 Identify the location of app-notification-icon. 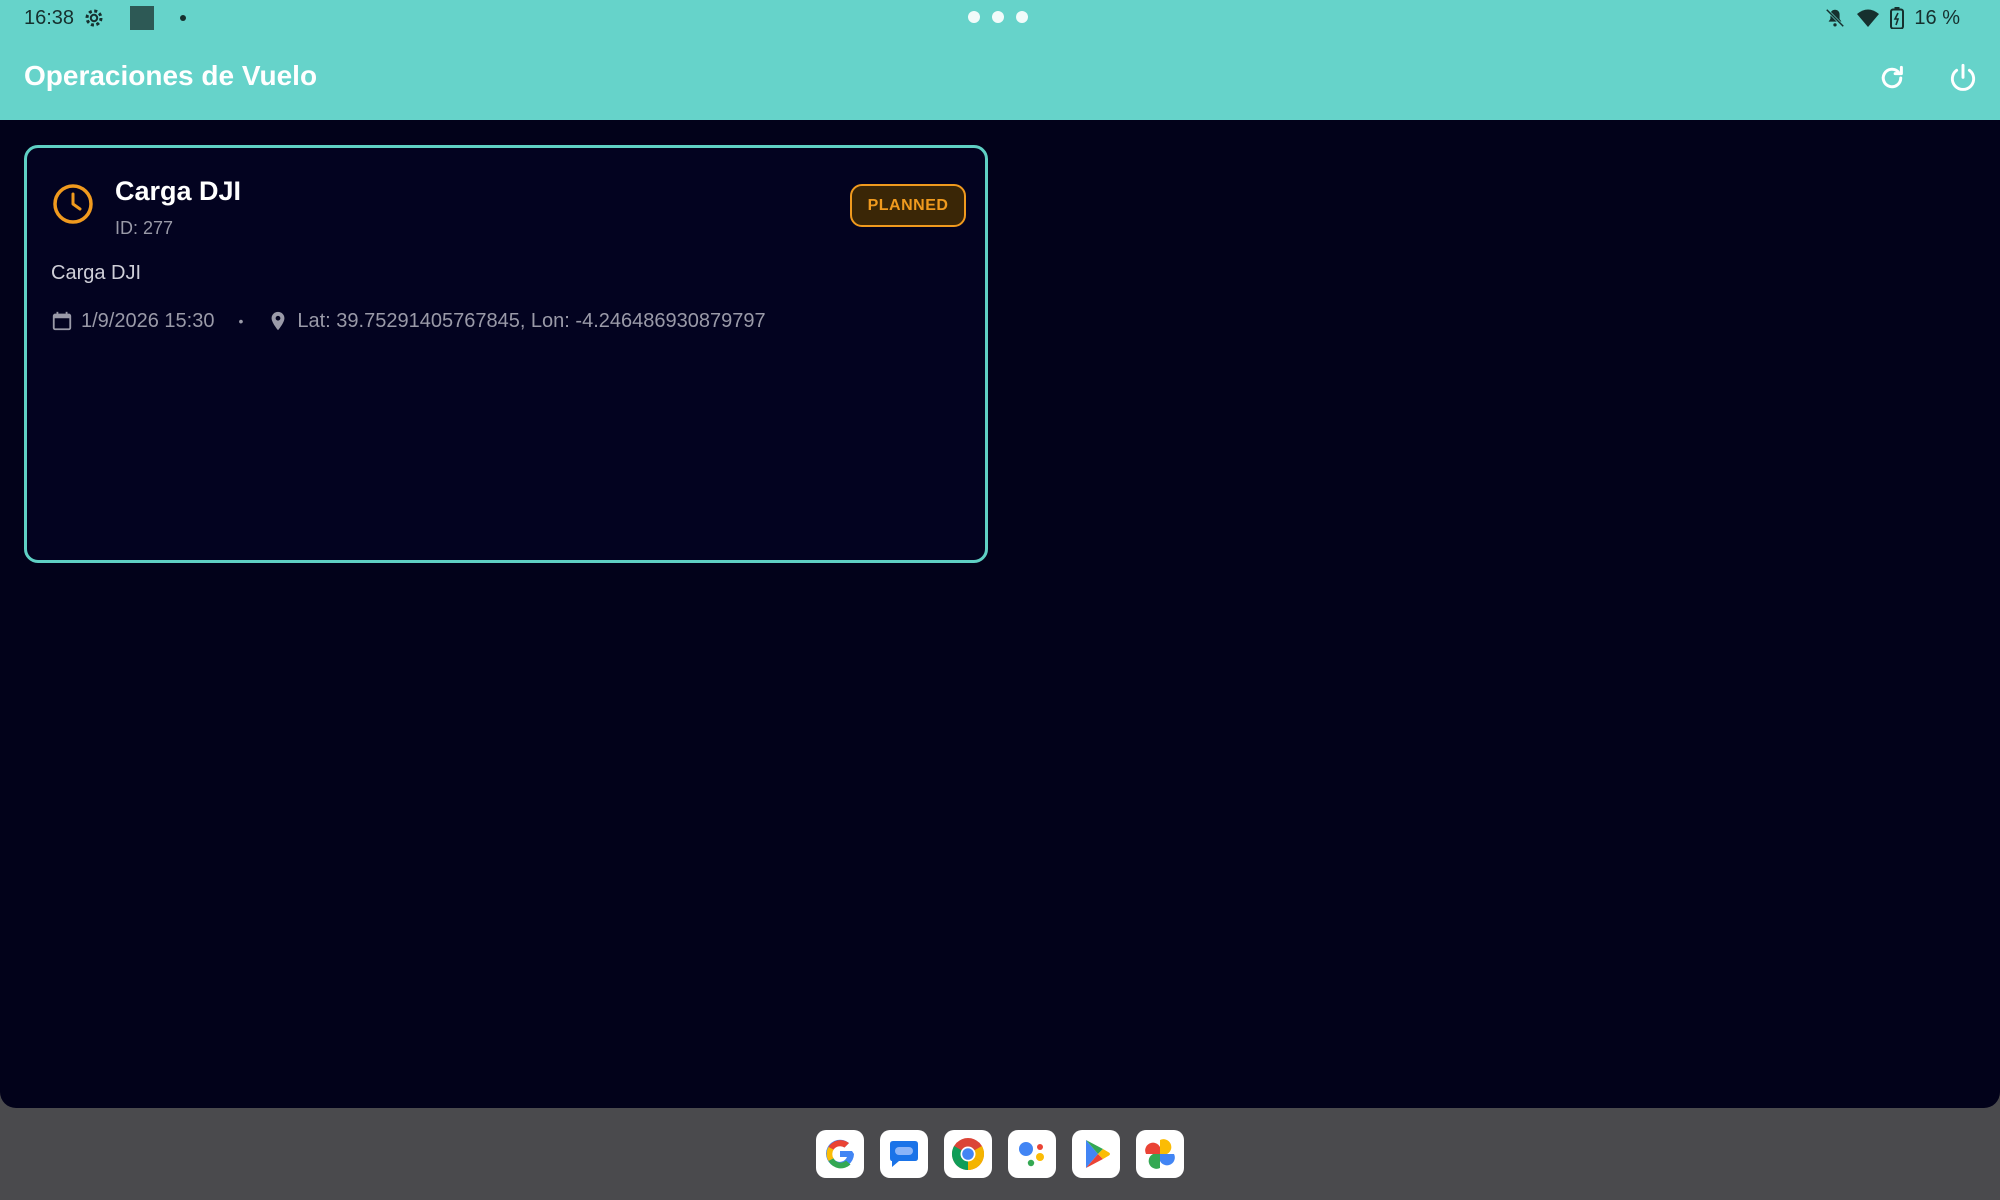
(142, 18).